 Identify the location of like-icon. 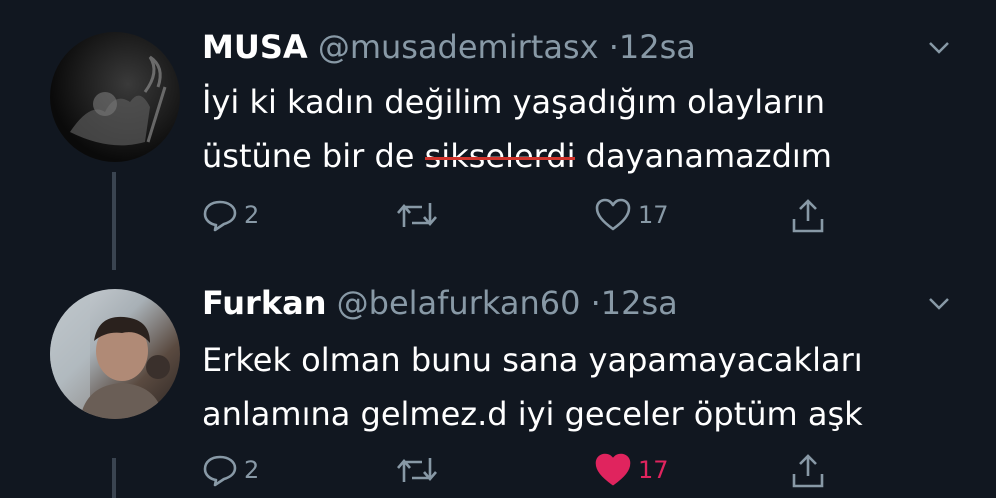
(613, 214).